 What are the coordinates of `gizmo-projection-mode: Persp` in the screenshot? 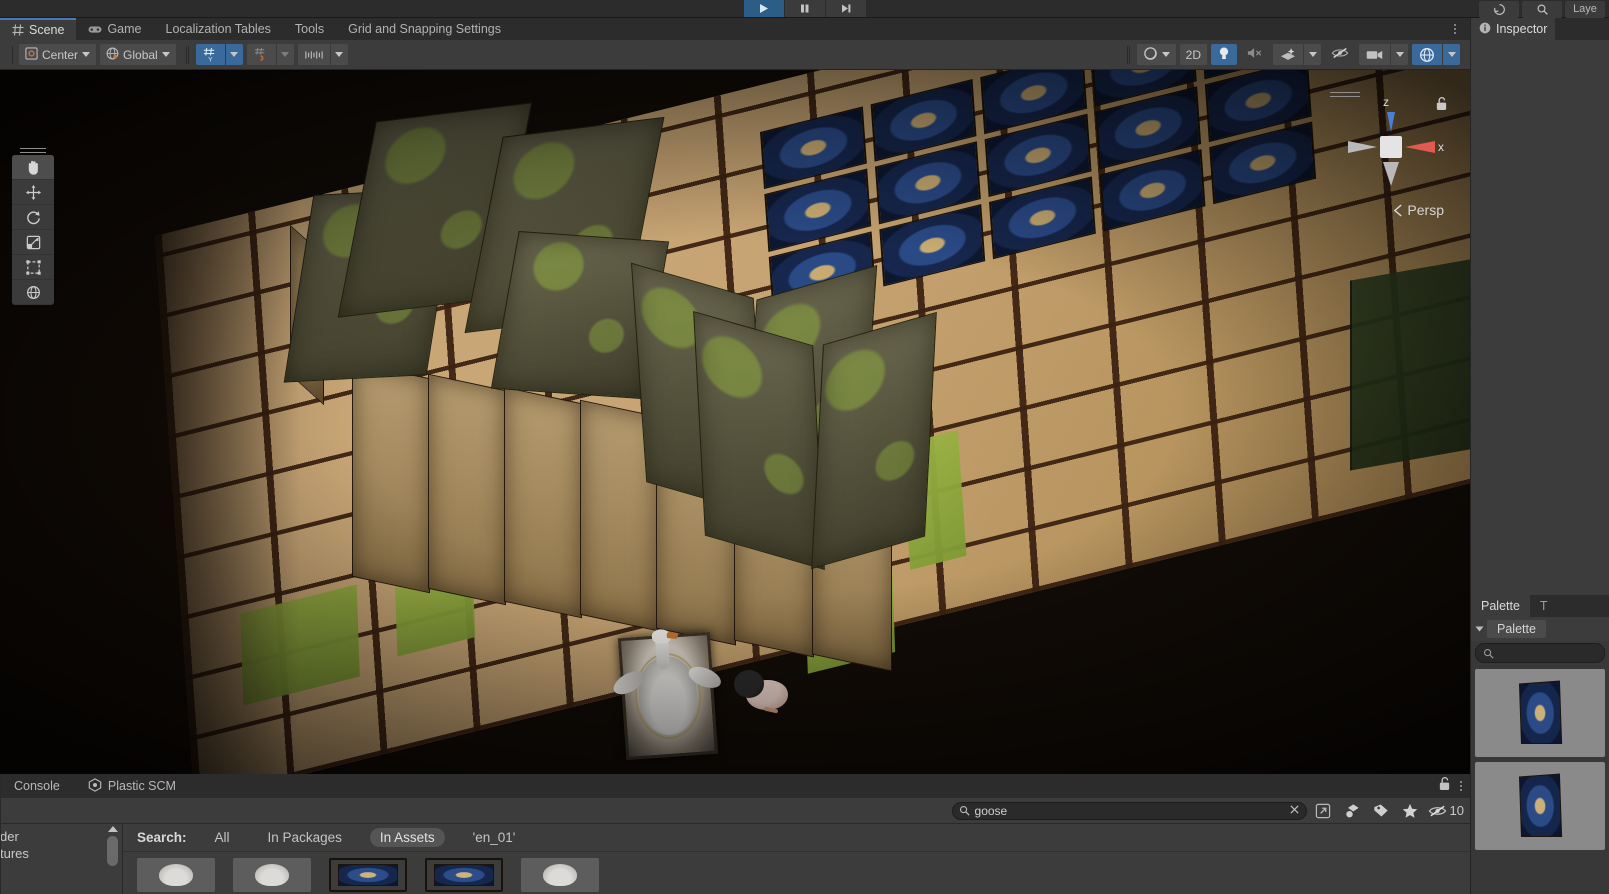 It's located at (1418, 210).